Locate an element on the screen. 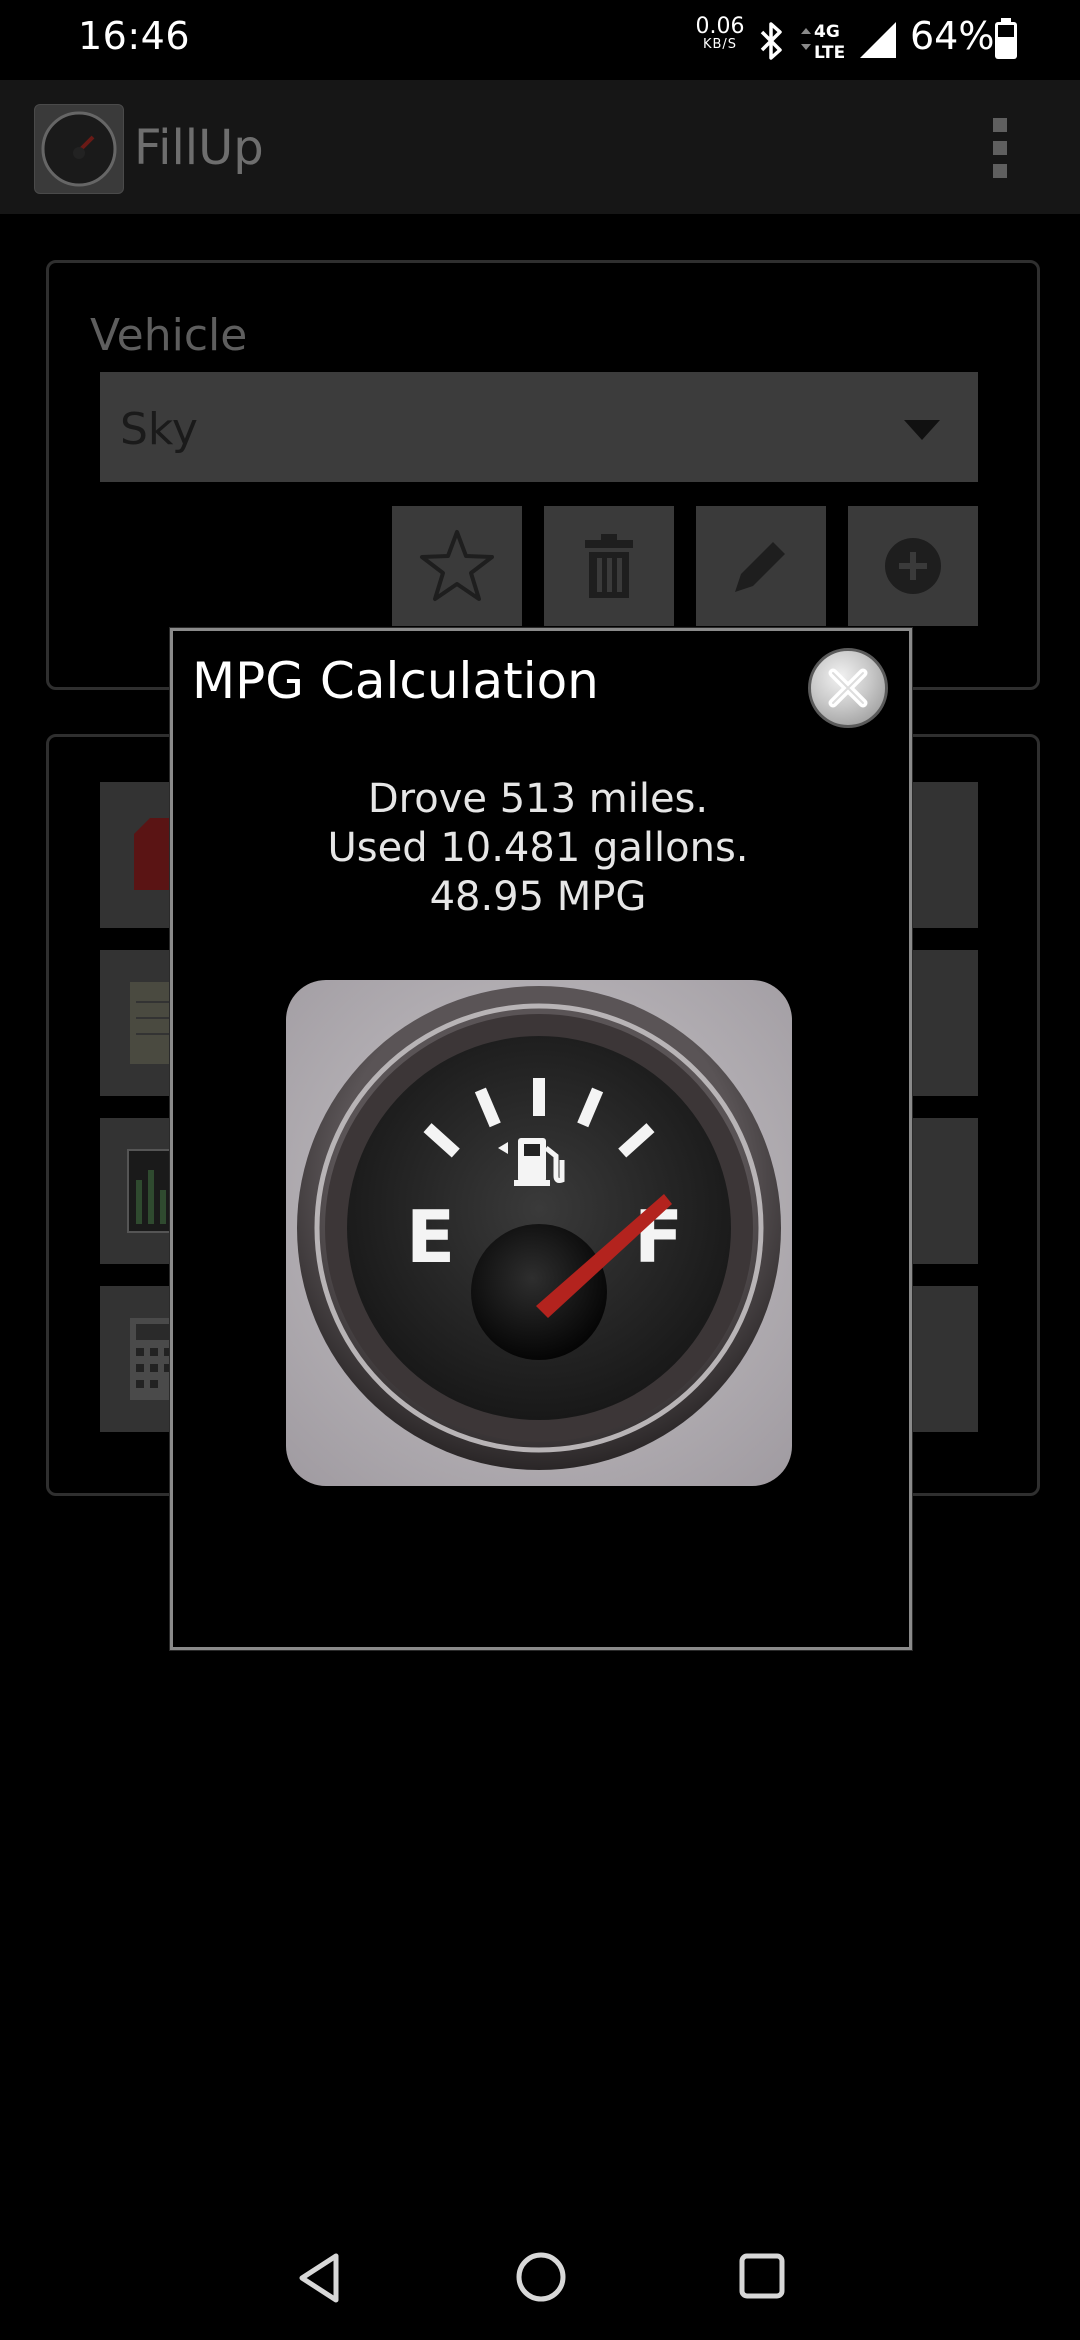 Image resolution: width=1080 pixels, height=2340 pixels. network-type-bottom: LTE is located at coordinates (829, 52).